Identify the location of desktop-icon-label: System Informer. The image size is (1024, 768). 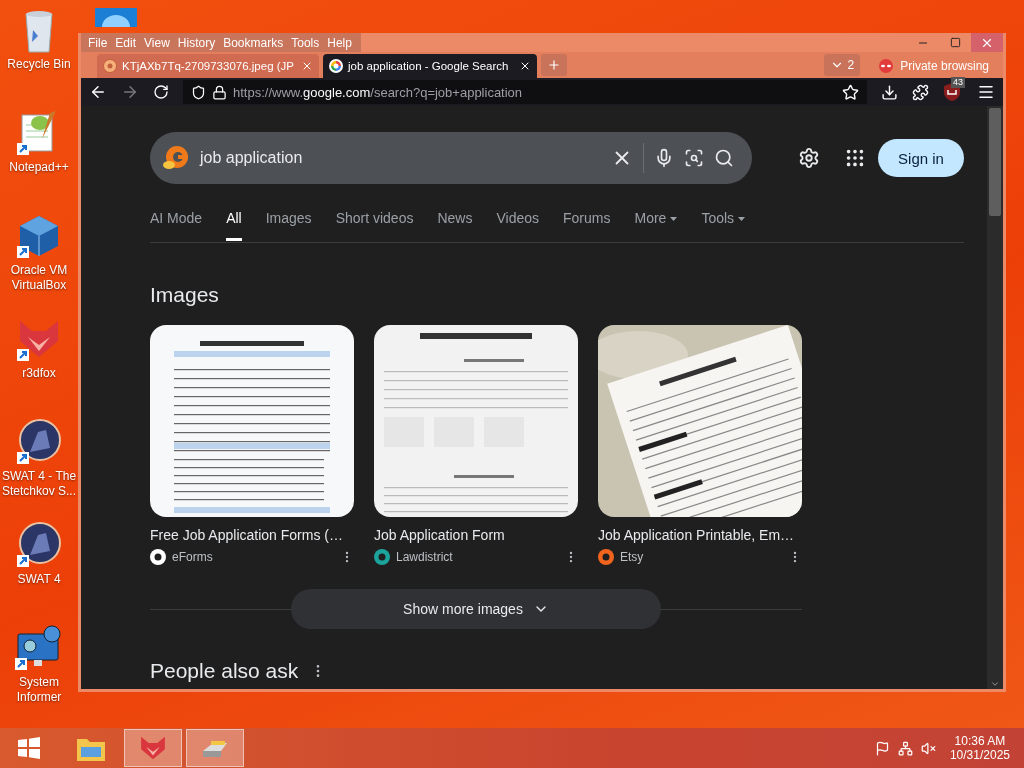
(39, 690).